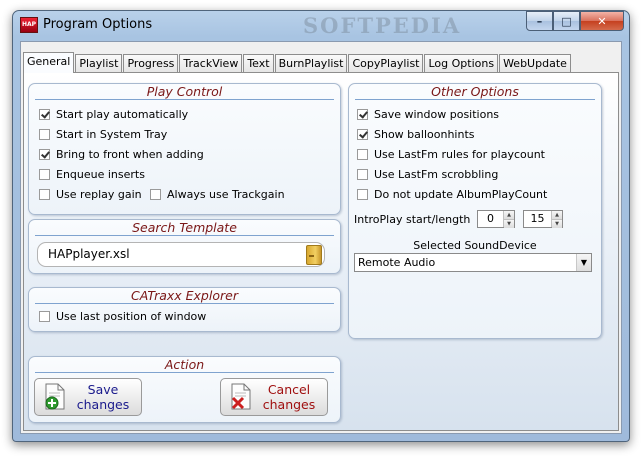 This screenshot has height=459, width=644. I want to click on option-label: Do not update AlbumPlayCount, so click(461, 194).